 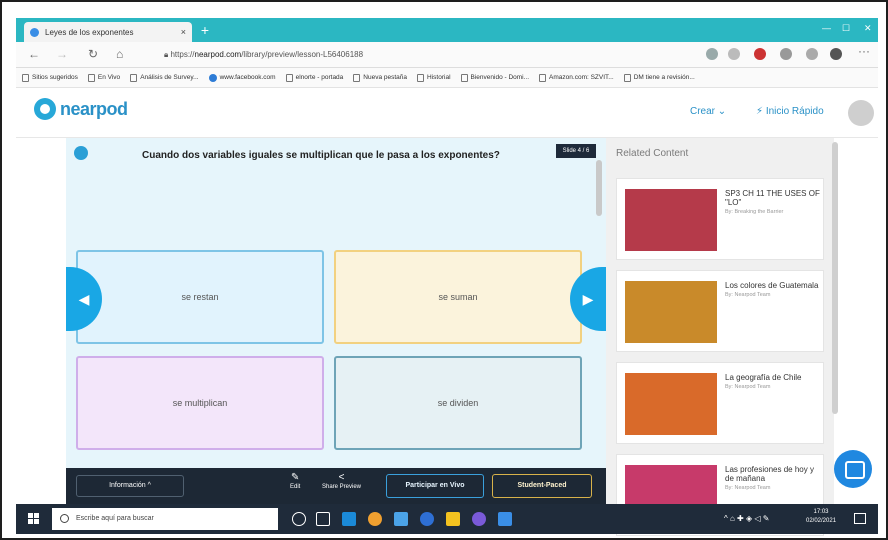 What do you see at coordinates (435, 486) in the screenshot?
I see `participar-en-vivo-button: Participar en Vivo` at bounding box center [435, 486].